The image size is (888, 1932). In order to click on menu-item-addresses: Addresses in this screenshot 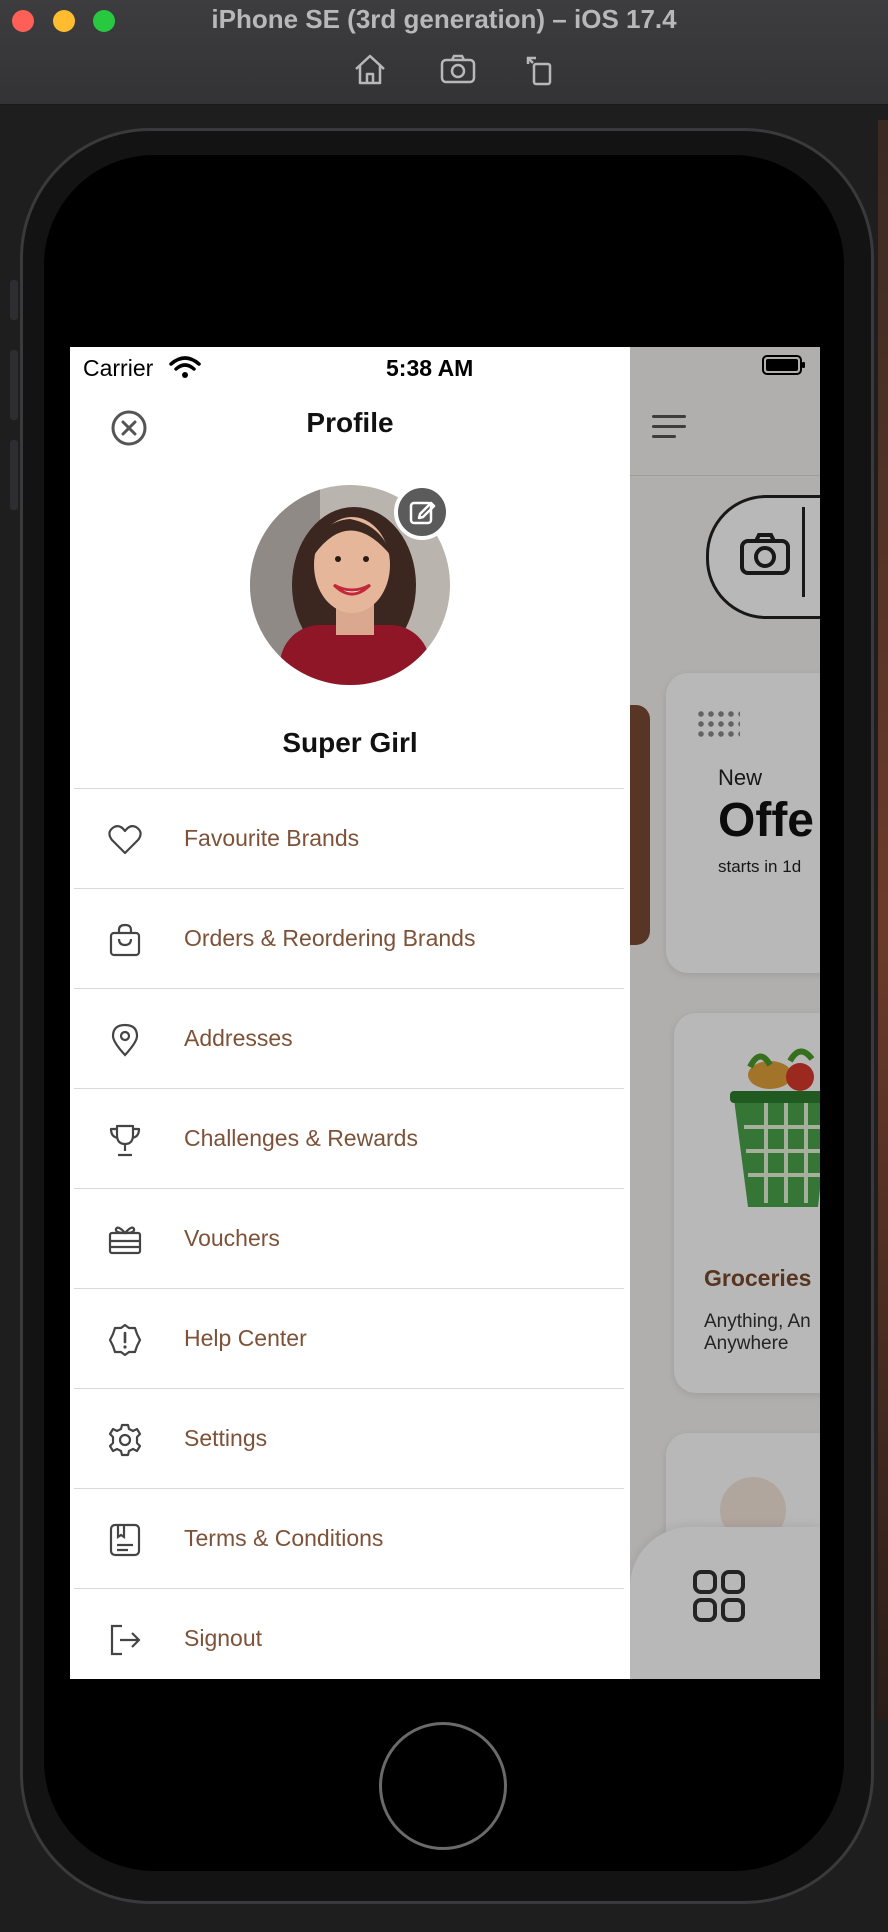, I will do `click(349, 1038)`.